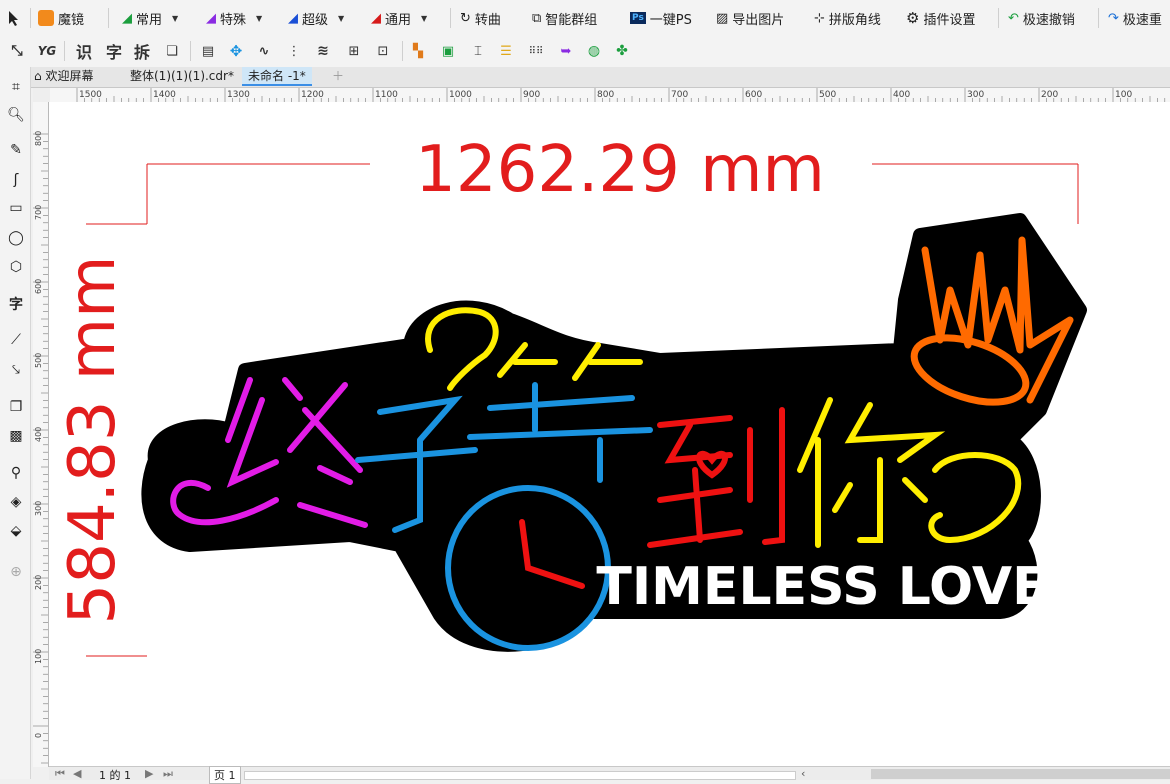 The width and height of the screenshot is (1170, 784). Describe the element at coordinates (448, 51) in the screenshot. I see `picture-icon: ▣` at that location.